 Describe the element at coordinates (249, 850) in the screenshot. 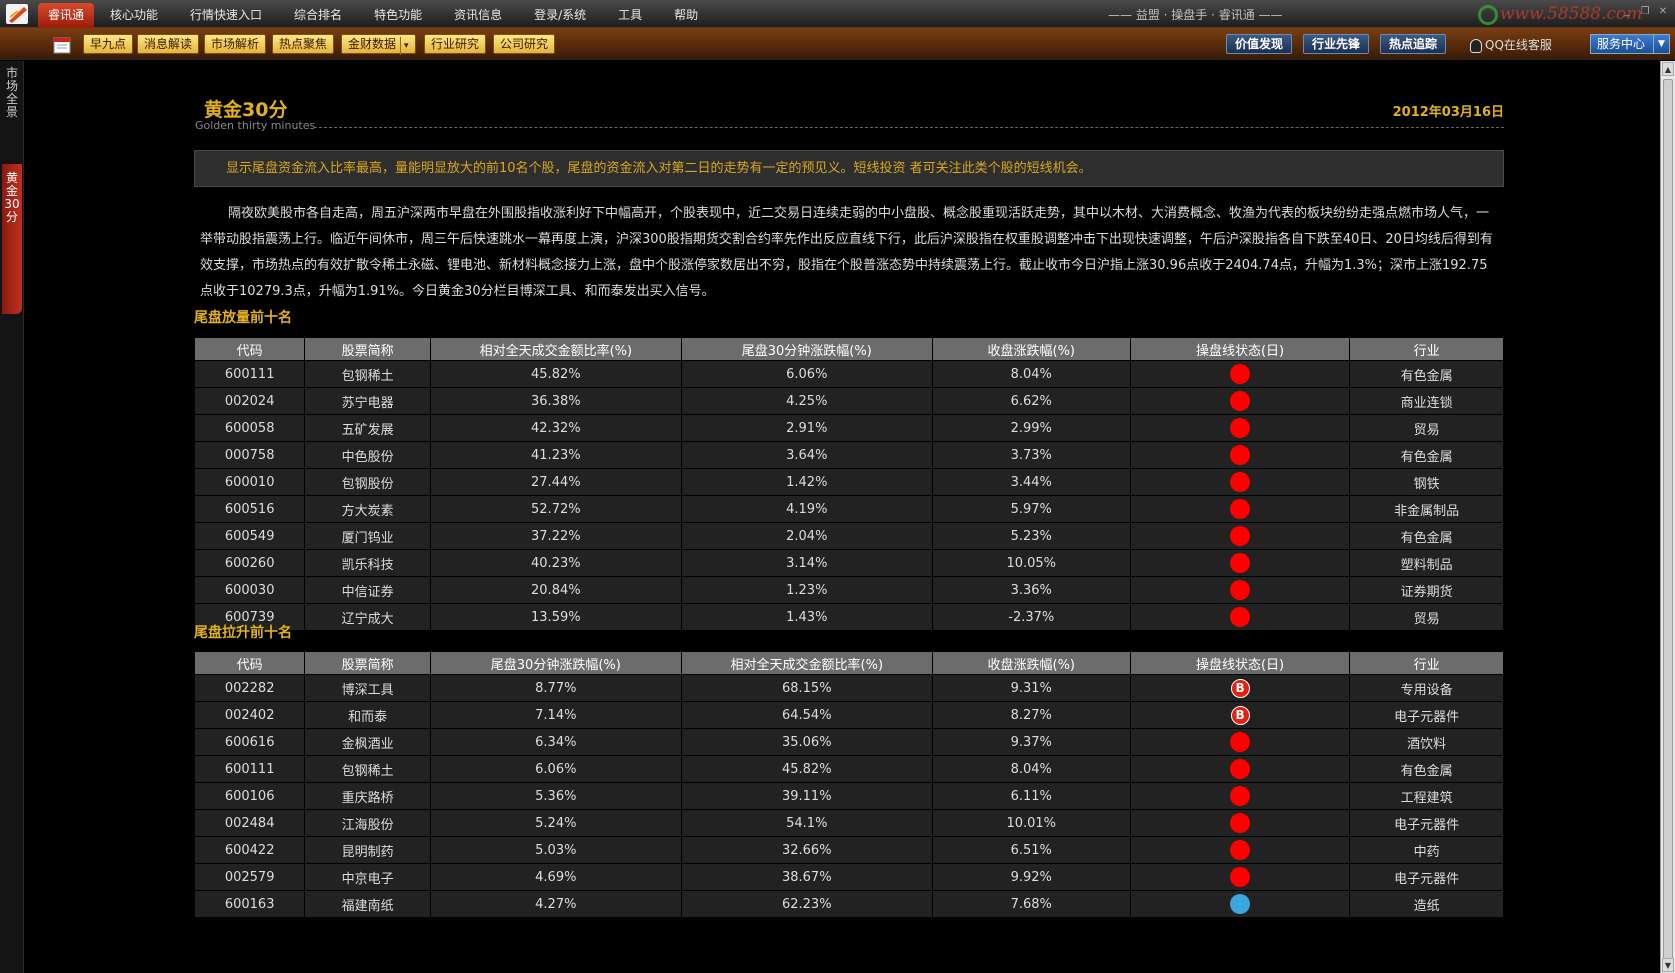

I see `stock-code: 600422` at that location.